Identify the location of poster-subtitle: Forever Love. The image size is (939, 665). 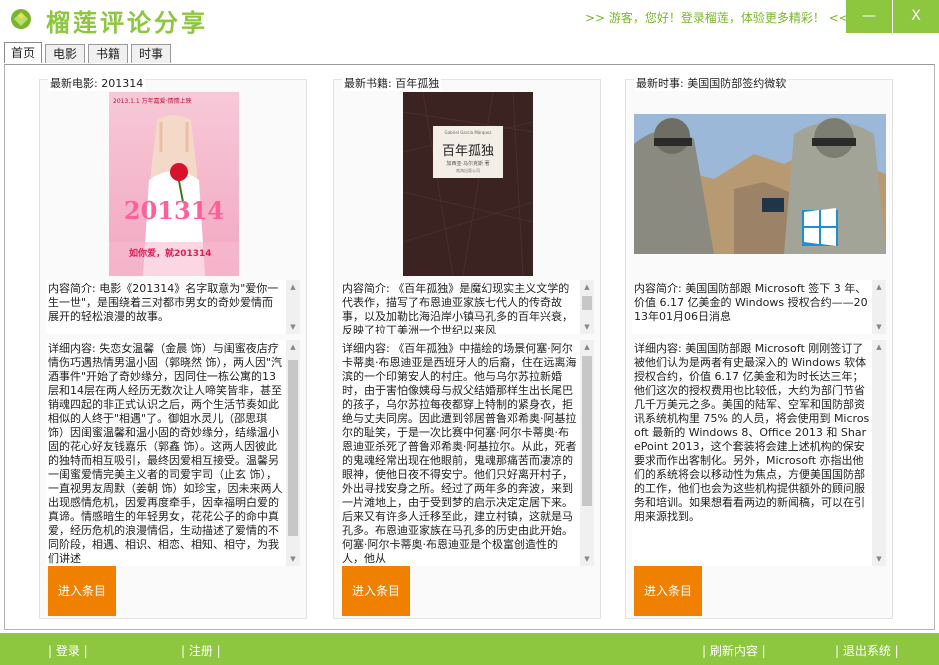
(175, 229).